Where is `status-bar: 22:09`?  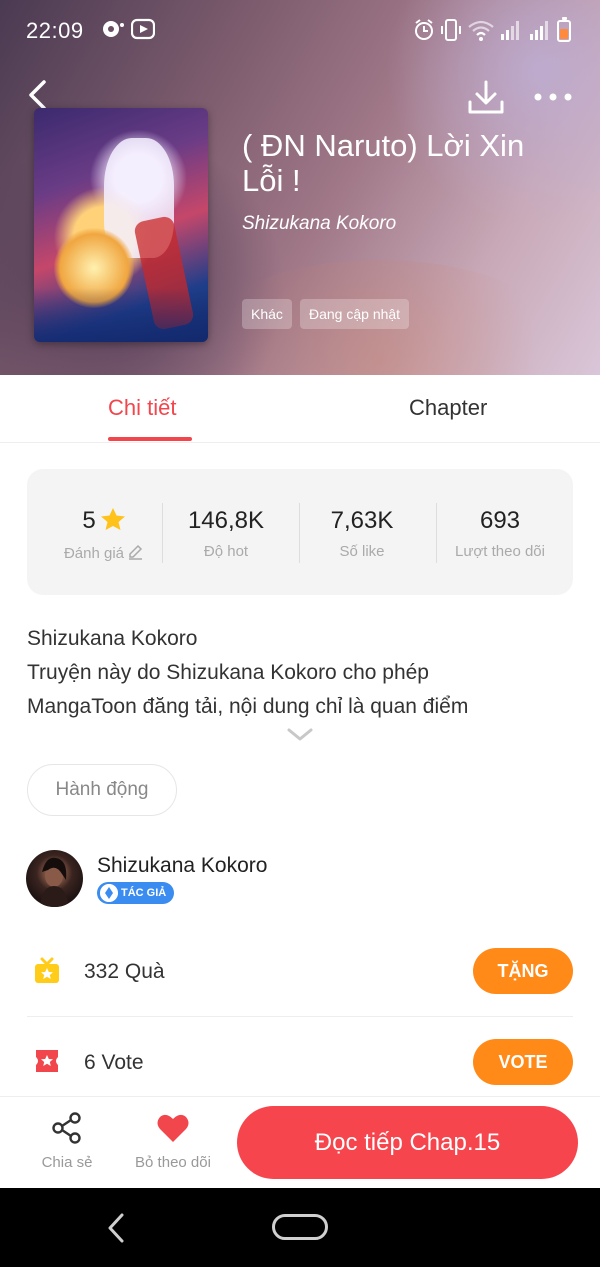
status-bar: 22:09 is located at coordinates (300, 30).